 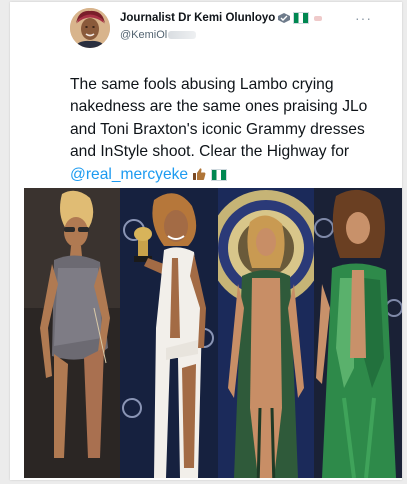 What do you see at coordinates (199, 174) in the screenshot?
I see `thumbs-up-icon` at bounding box center [199, 174].